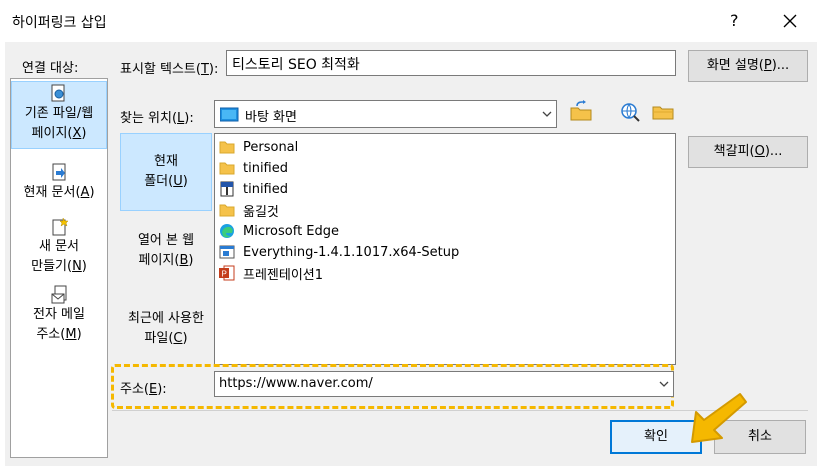 This screenshot has height=471, width=825. Describe the element at coordinates (159, 181) in the screenshot. I see `current-folder-line2: 폴더(` at that location.